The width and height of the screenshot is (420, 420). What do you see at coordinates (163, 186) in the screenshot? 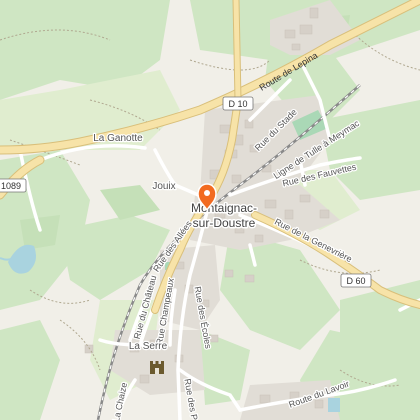
I see `place-label-jouix: Jouix` at bounding box center [163, 186].